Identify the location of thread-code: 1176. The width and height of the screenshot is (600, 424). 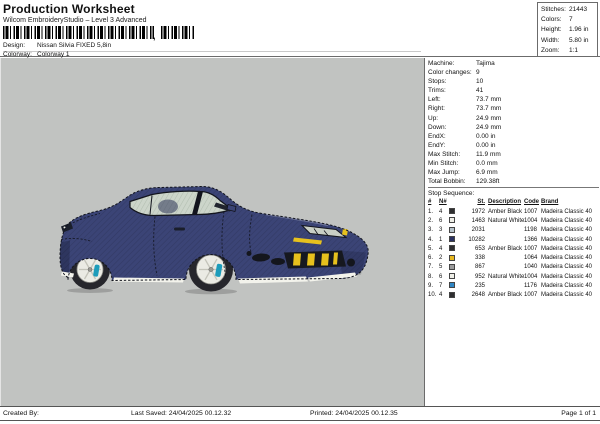
(530, 285).